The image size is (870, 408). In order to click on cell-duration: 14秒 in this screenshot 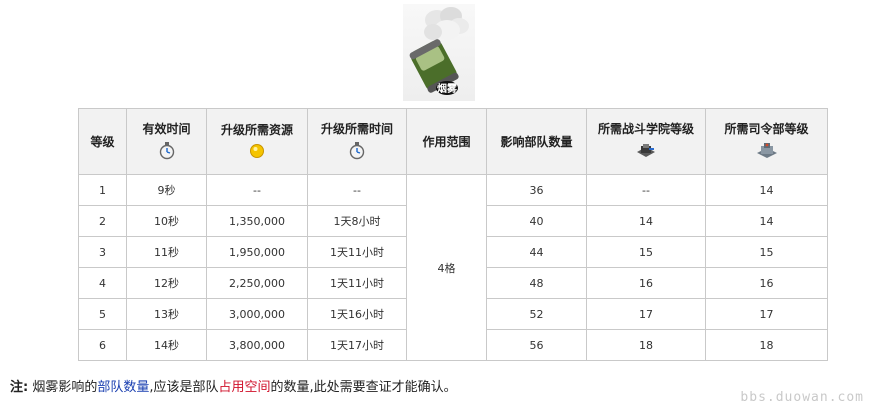, I will do `click(166, 345)`.